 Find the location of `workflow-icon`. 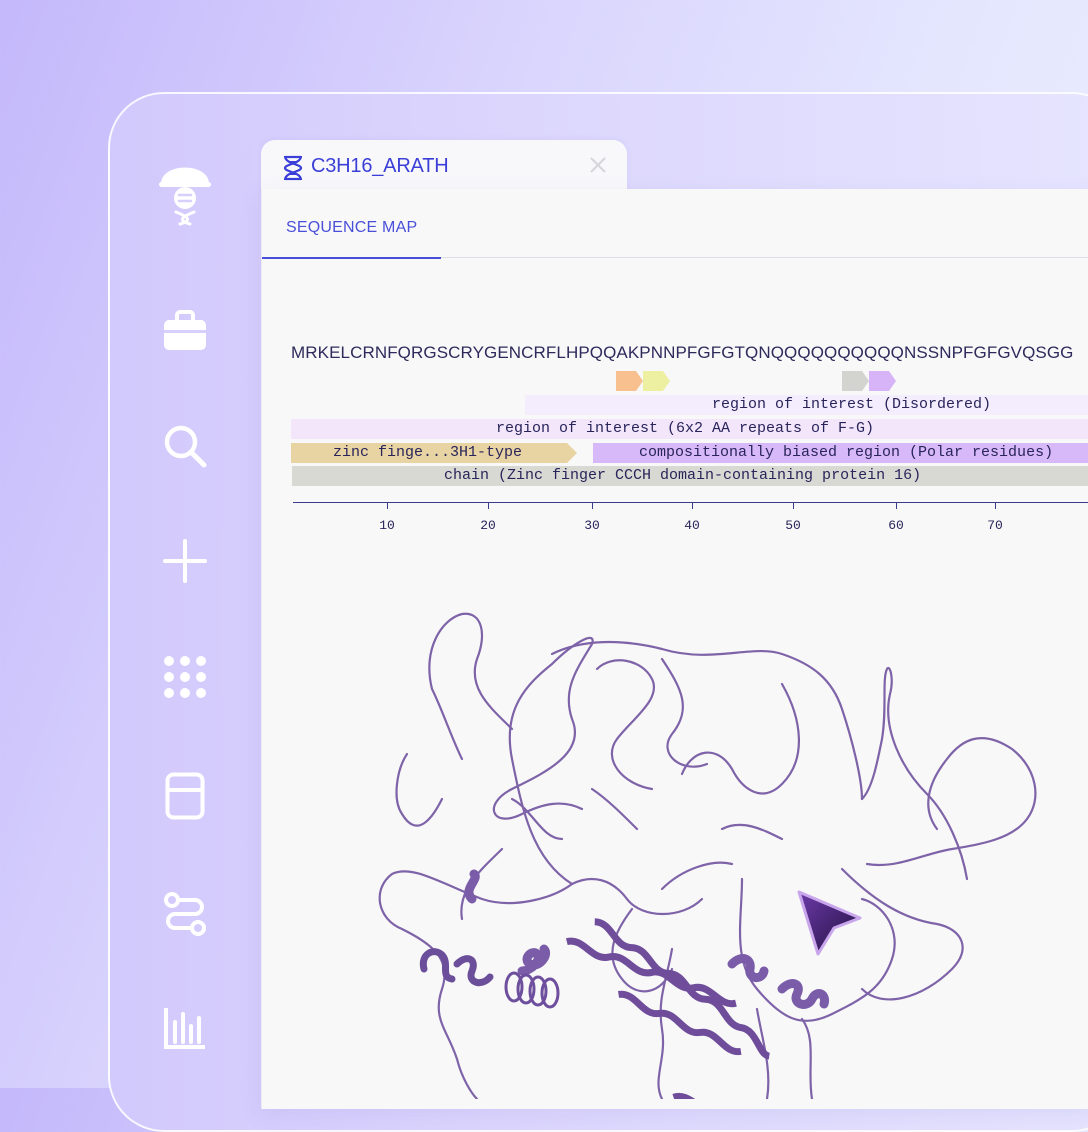

workflow-icon is located at coordinates (185, 914).